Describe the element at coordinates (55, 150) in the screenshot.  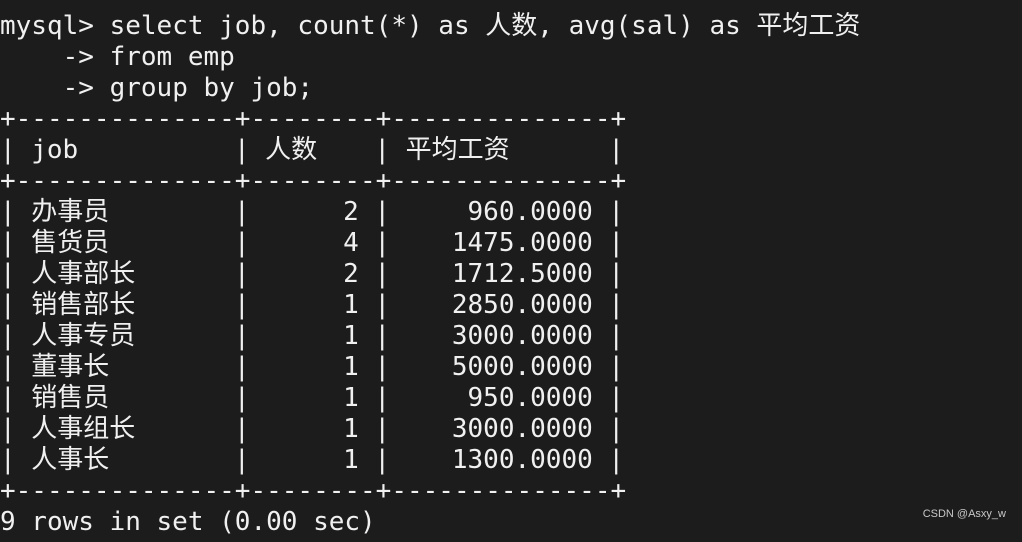
I see `header-job: job` at that location.